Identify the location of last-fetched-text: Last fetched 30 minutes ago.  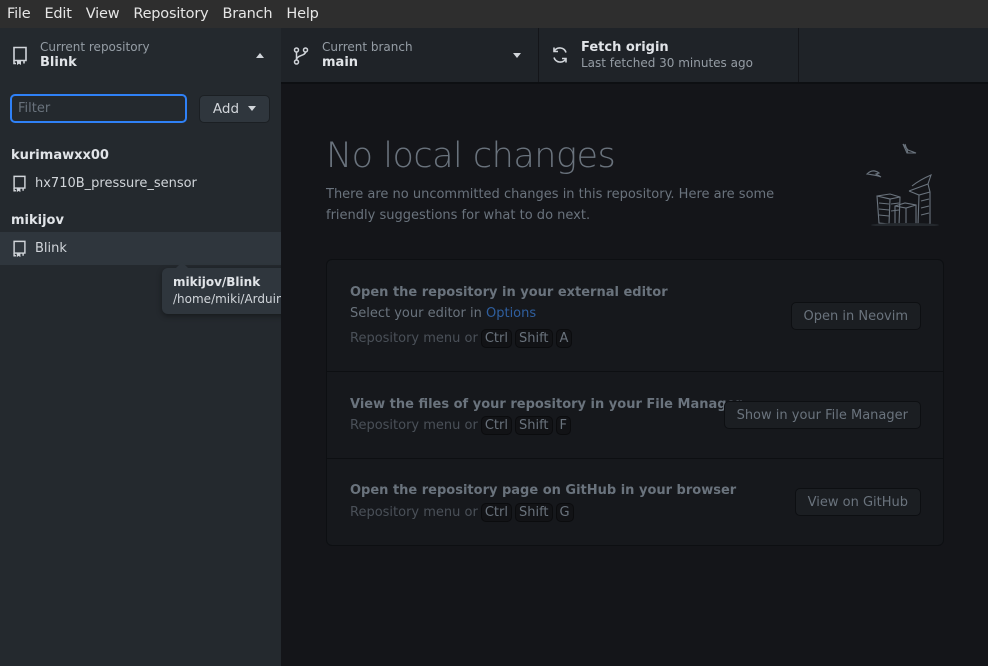
(667, 63).